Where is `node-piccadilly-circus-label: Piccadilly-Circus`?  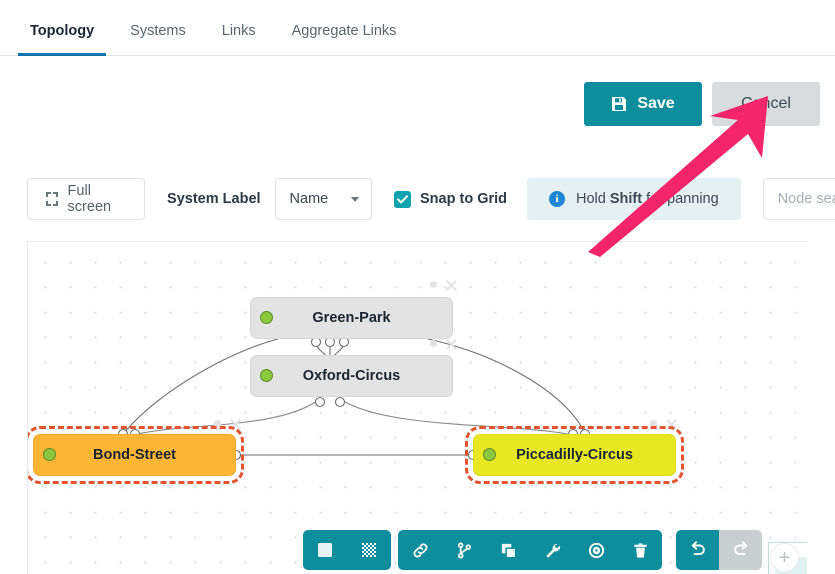
node-piccadilly-circus-label: Piccadilly-Circus is located at coordinates (574, 455).